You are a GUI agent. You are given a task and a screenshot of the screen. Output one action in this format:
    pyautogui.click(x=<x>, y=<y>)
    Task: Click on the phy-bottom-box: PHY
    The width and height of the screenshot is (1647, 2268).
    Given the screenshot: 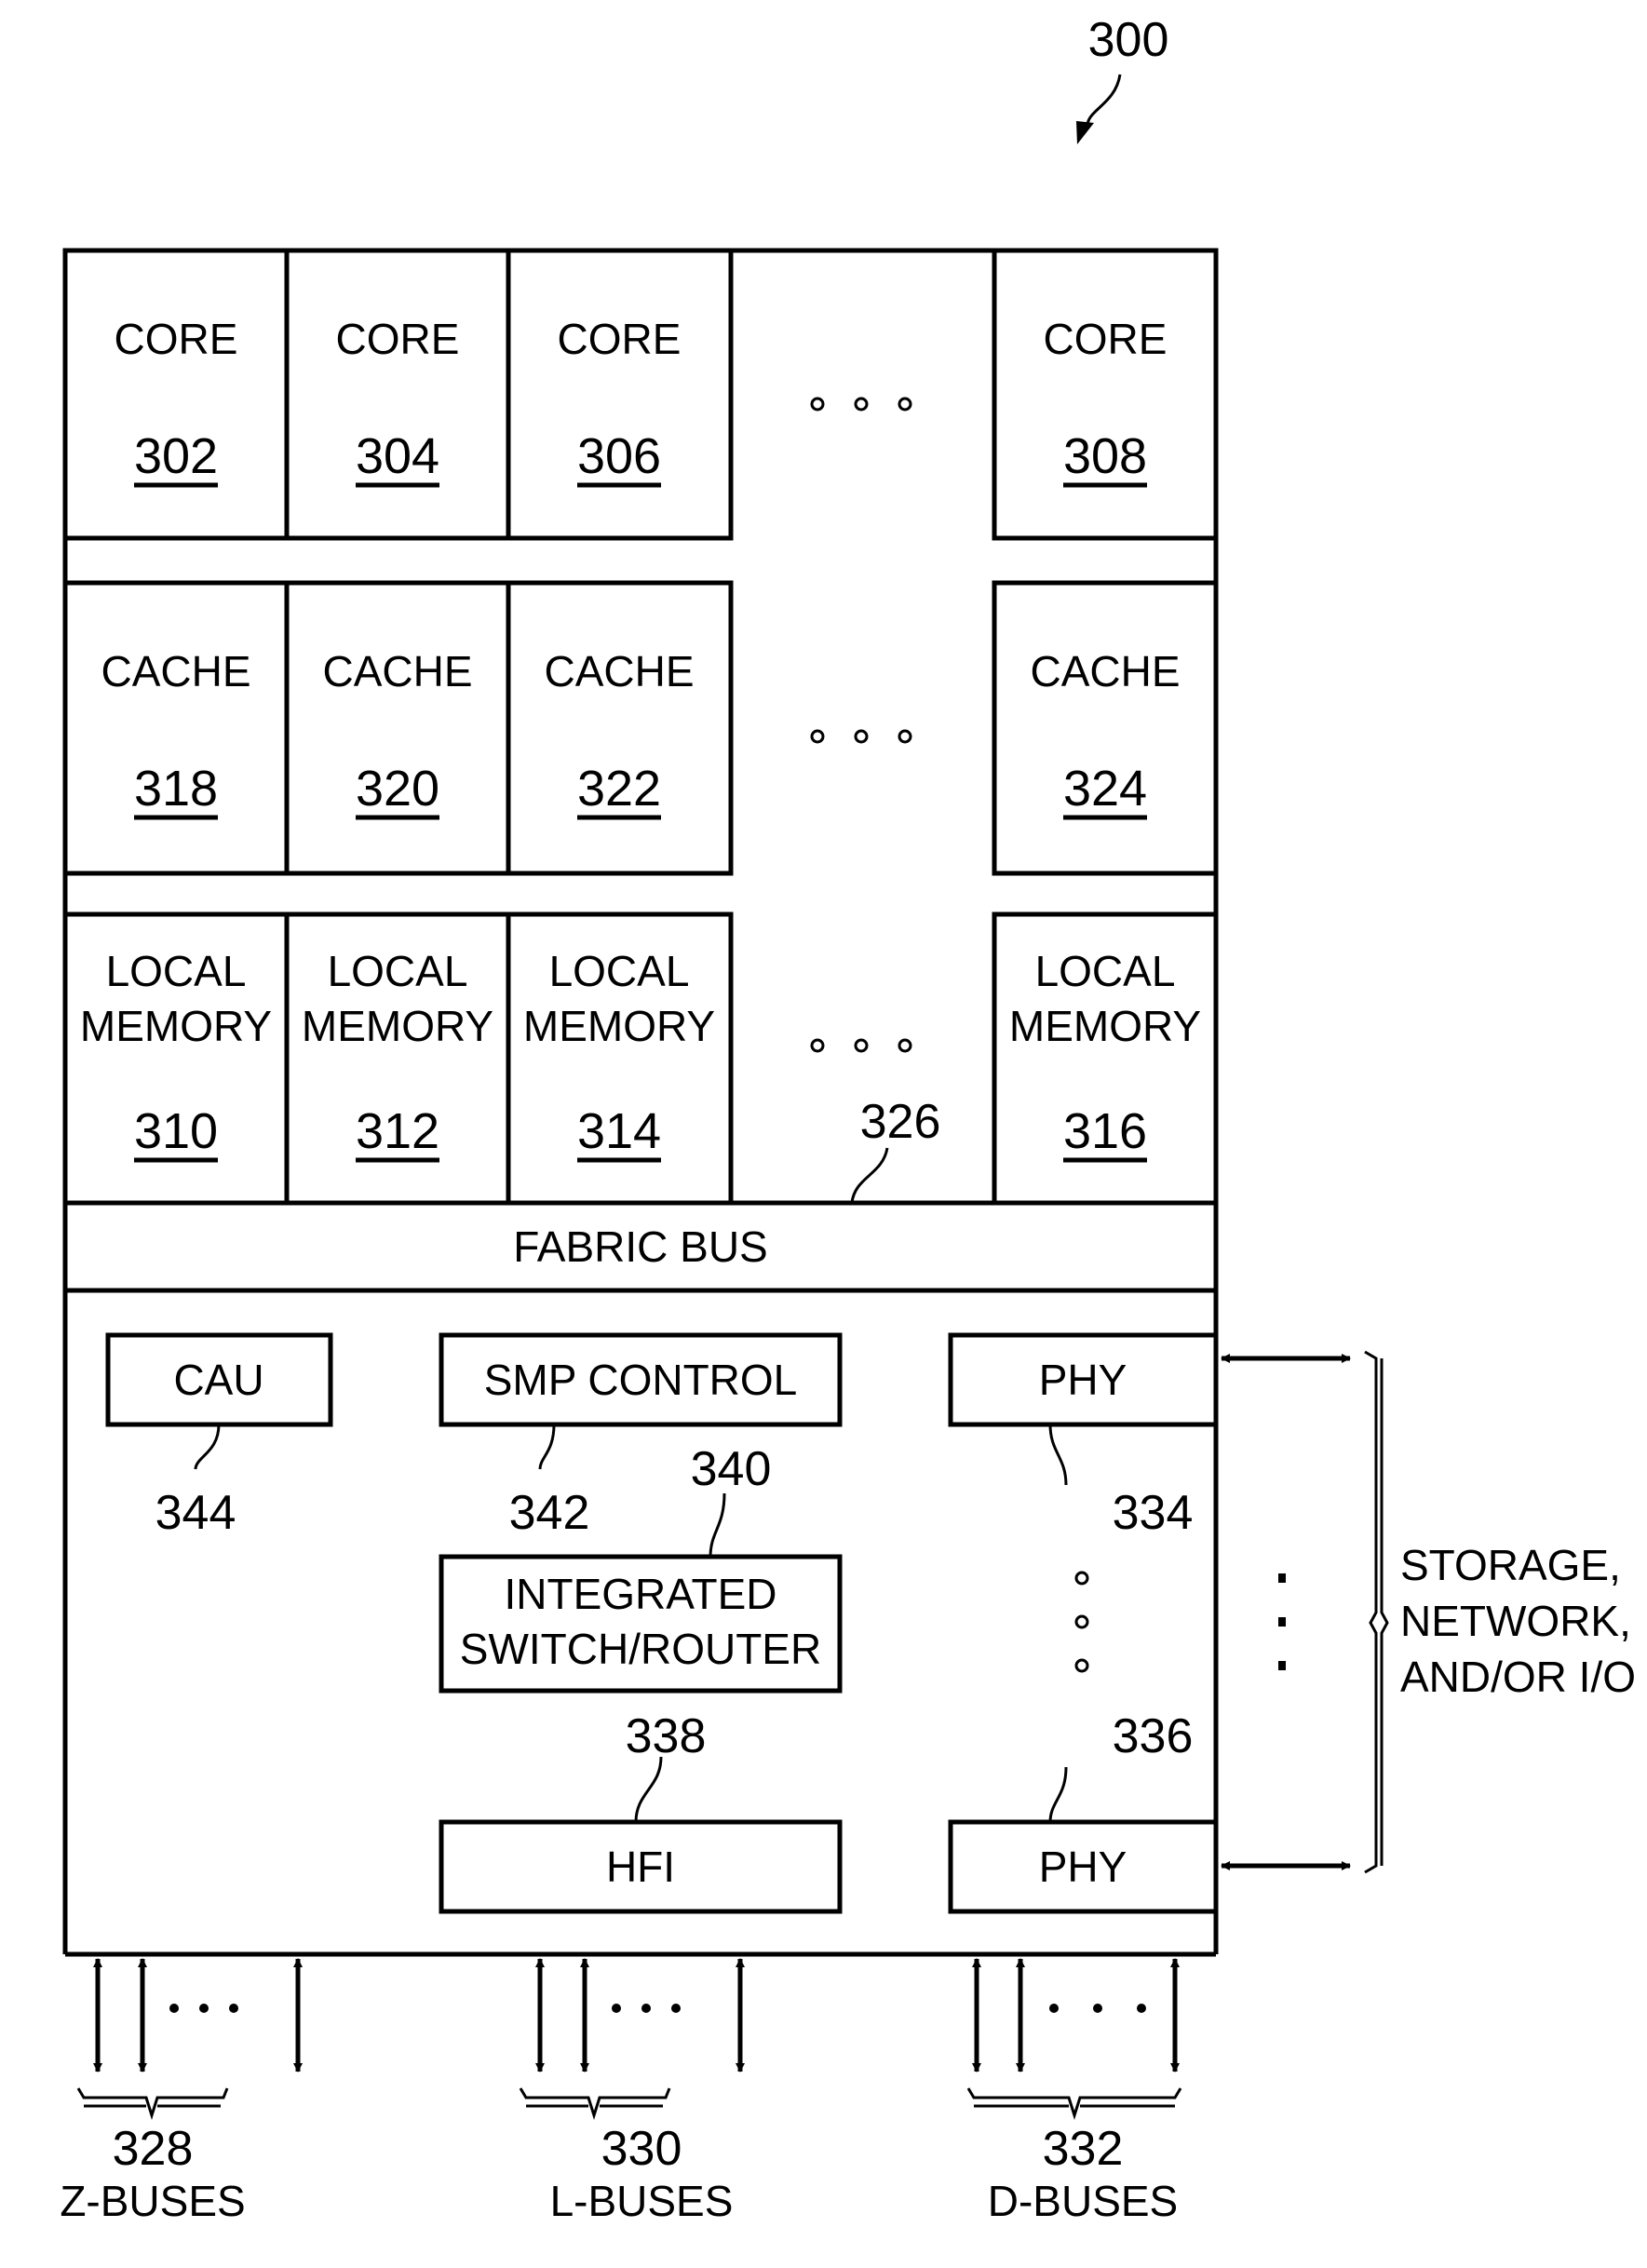 What is the action you would take?
    pyautogui.click(x=1083, y=1866)
    